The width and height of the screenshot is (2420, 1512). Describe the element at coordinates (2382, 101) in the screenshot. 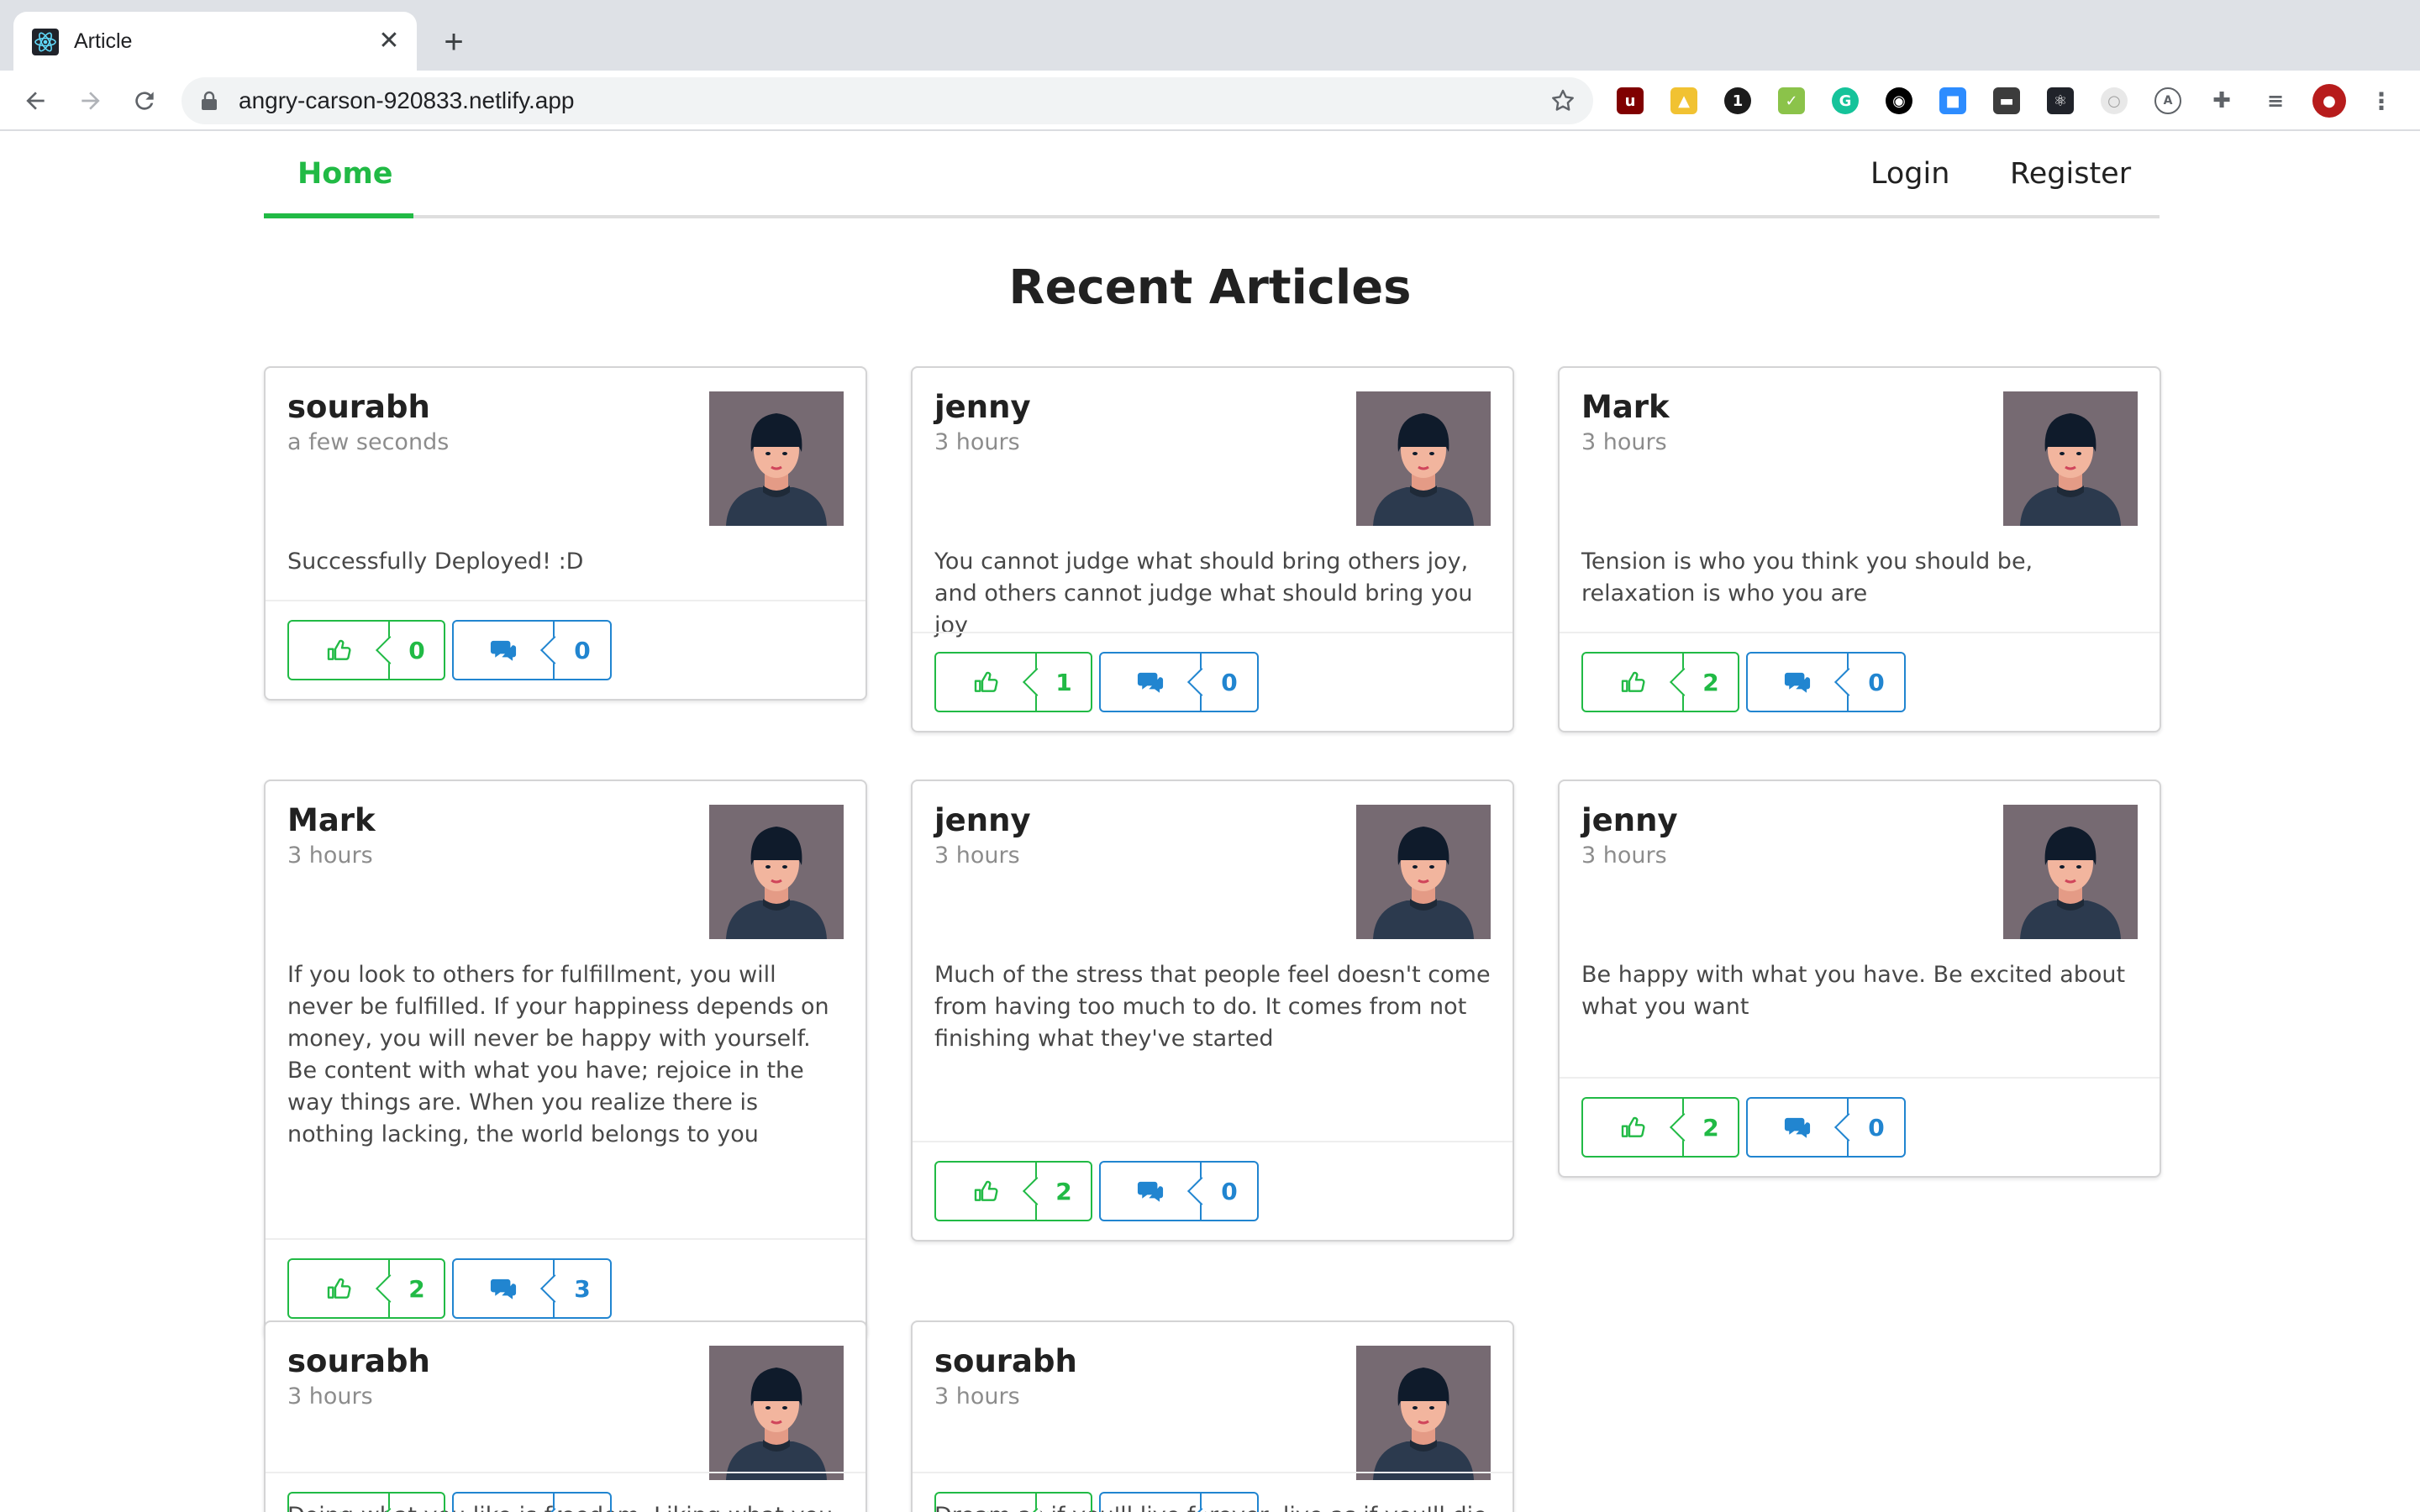

I see `chrome-menu-icon: ⋮` at that location.